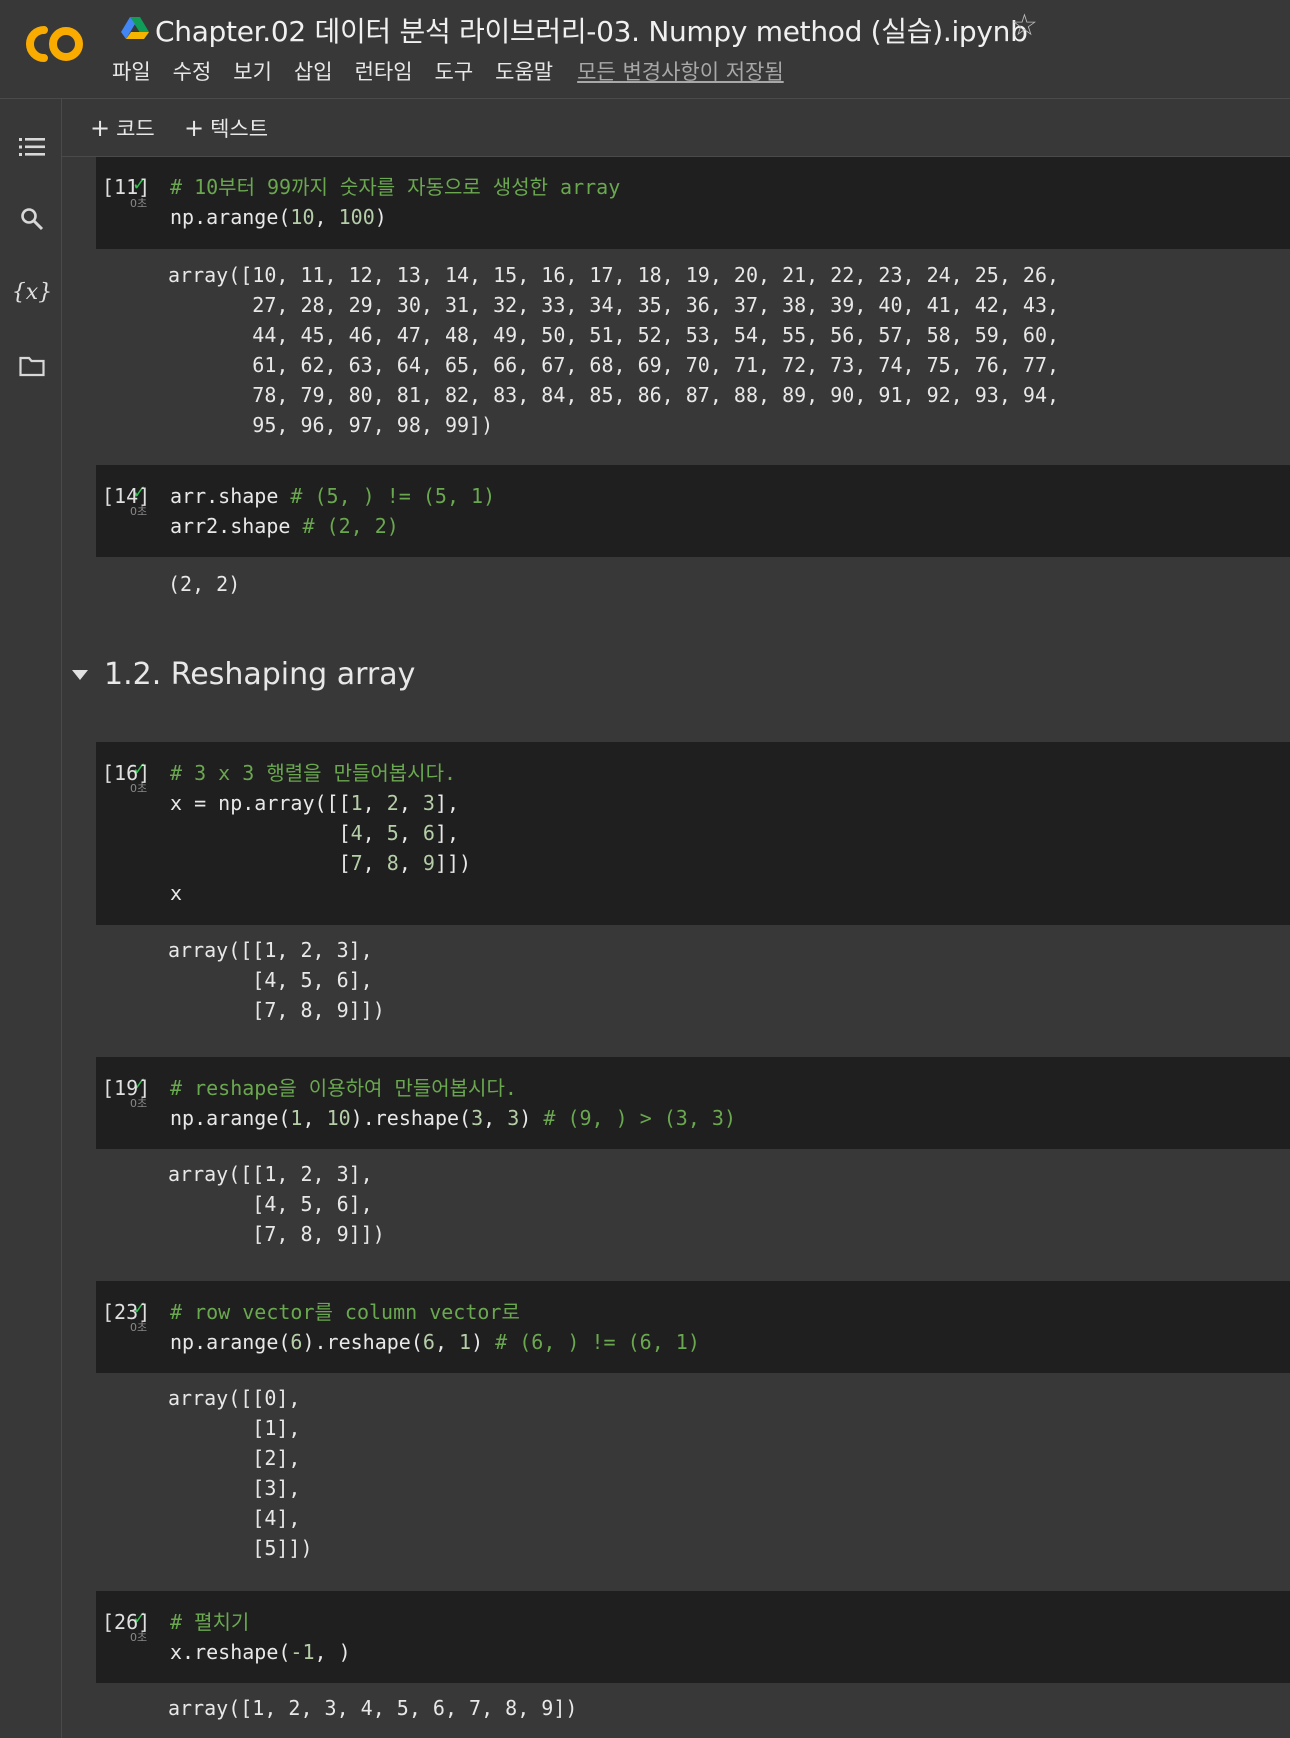 This screenshot has height=1738, width=1290. Describe the element at coordinates (234, 1398) in the screenshot. I see `output-line: array([[0],` at that location.